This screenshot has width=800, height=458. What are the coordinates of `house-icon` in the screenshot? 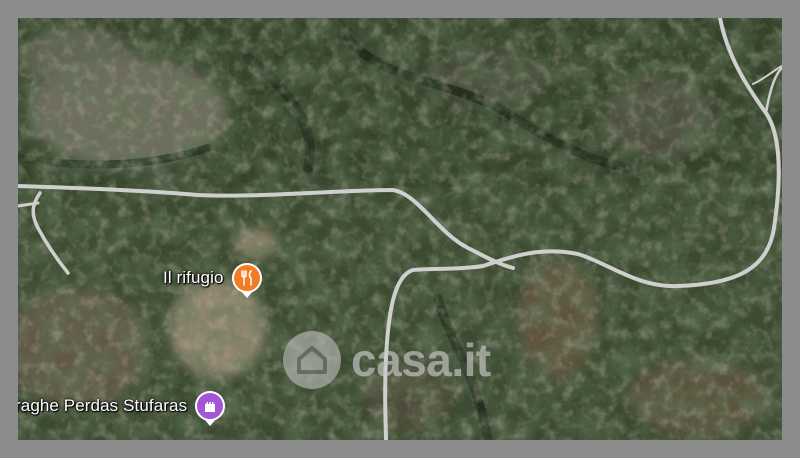 It's located at (312, 360).